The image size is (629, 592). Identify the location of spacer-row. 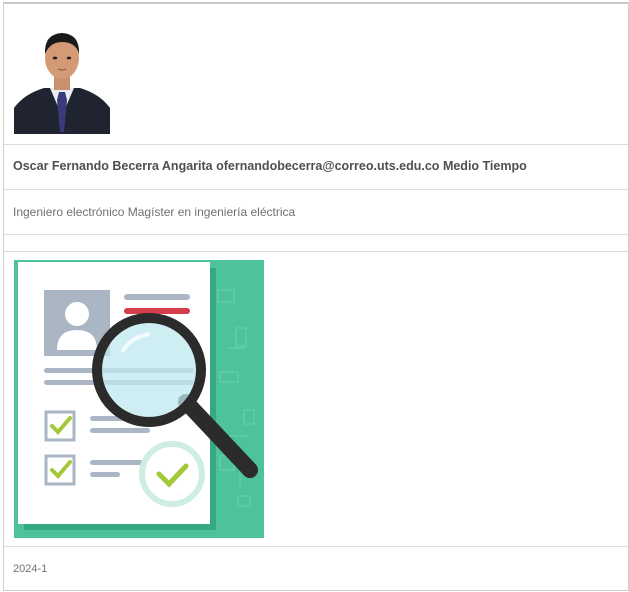
(316, 243).